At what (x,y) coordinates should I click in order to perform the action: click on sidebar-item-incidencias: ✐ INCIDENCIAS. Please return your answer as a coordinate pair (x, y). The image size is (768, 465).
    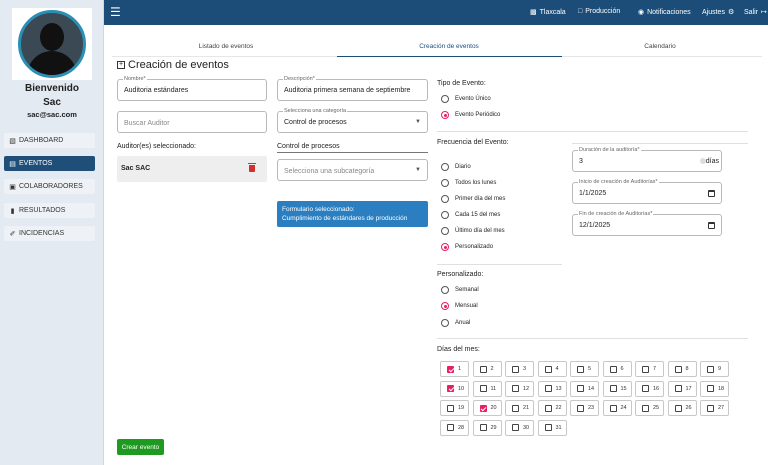
    Looking at the image, I should click on (49, 233).